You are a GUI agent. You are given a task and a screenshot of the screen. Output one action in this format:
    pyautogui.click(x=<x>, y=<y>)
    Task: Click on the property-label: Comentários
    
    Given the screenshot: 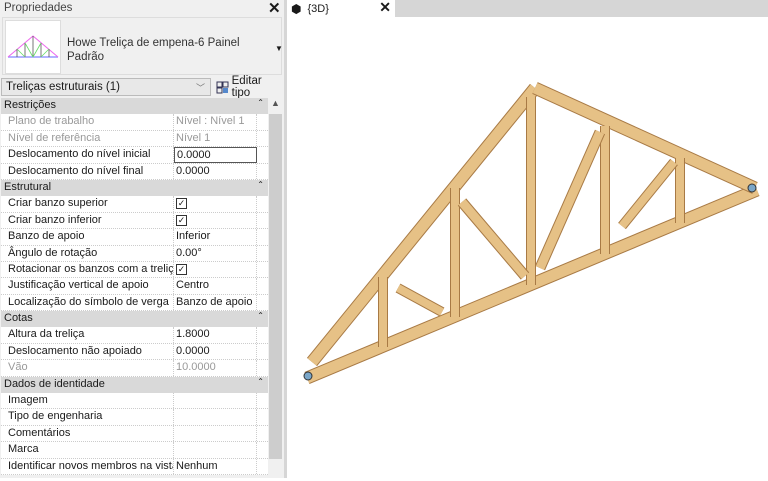 What is the action you would take?
    pyautogui.click(x=87, y=433)
    